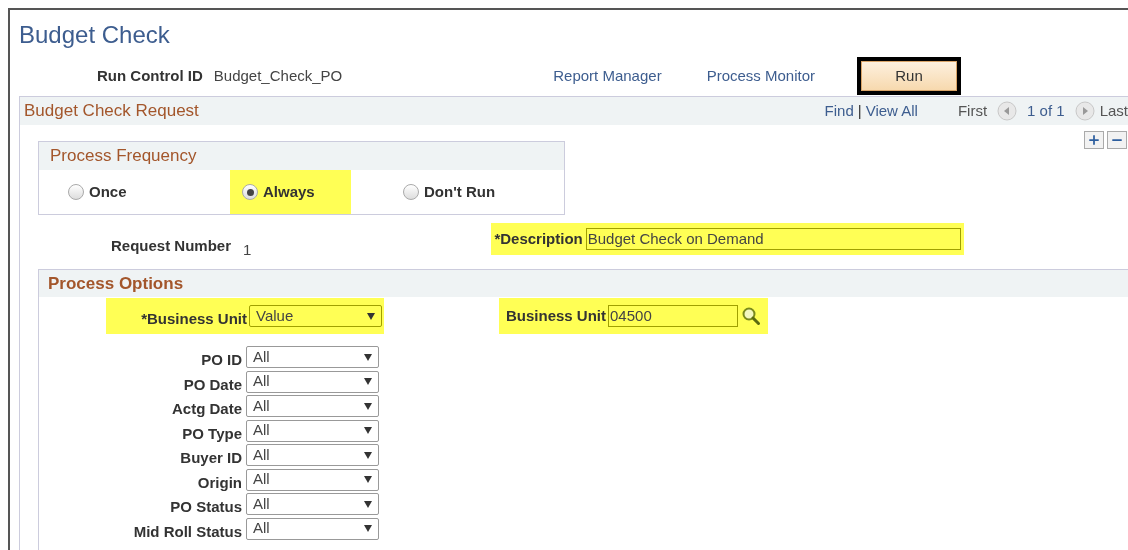 The image size is (1128, 550). What do you see at coordinates (212, 384) in the screenshot?
I see `field-label: PO Date` at bounding box center [212, 384].